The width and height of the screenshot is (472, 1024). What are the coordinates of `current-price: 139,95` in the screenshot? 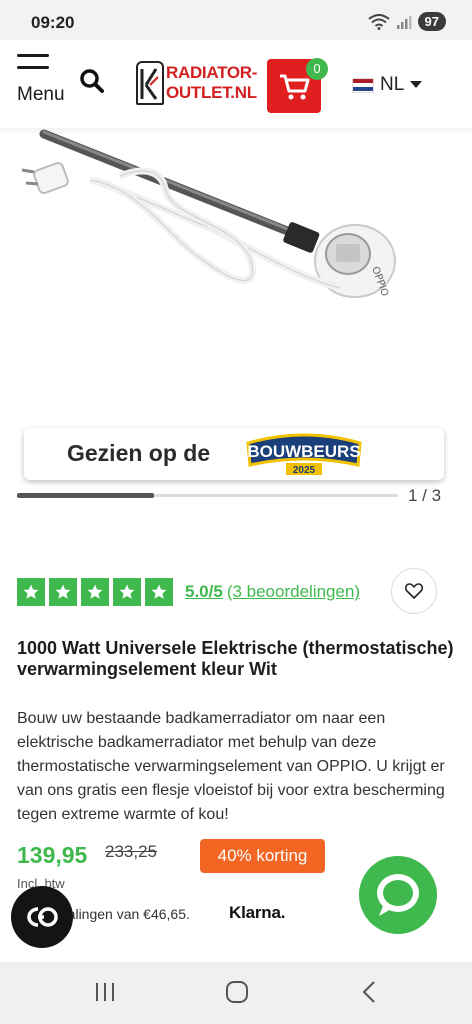 It's located at (52, 855).